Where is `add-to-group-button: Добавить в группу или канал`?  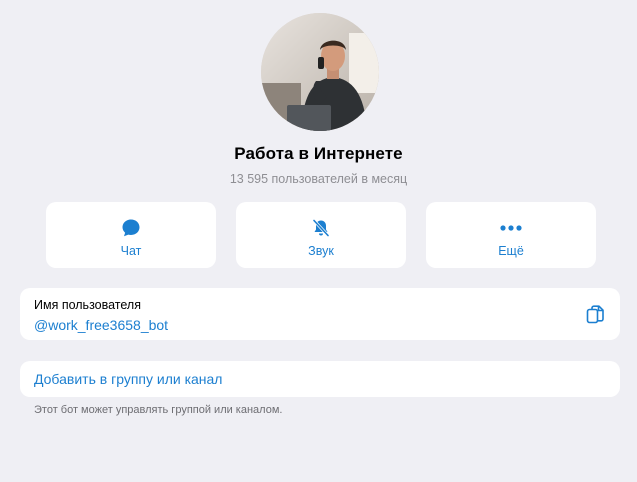 add-to-group-button: Добавить в группу или канал is located at coordinates (320, 379).